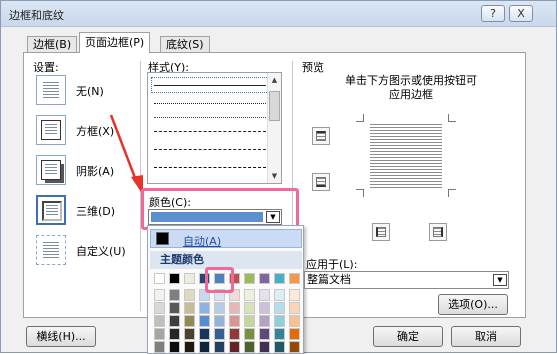 The width and height of the screenshot is (557, 354). I want to click on preview-text-lines, so click(406, 156).